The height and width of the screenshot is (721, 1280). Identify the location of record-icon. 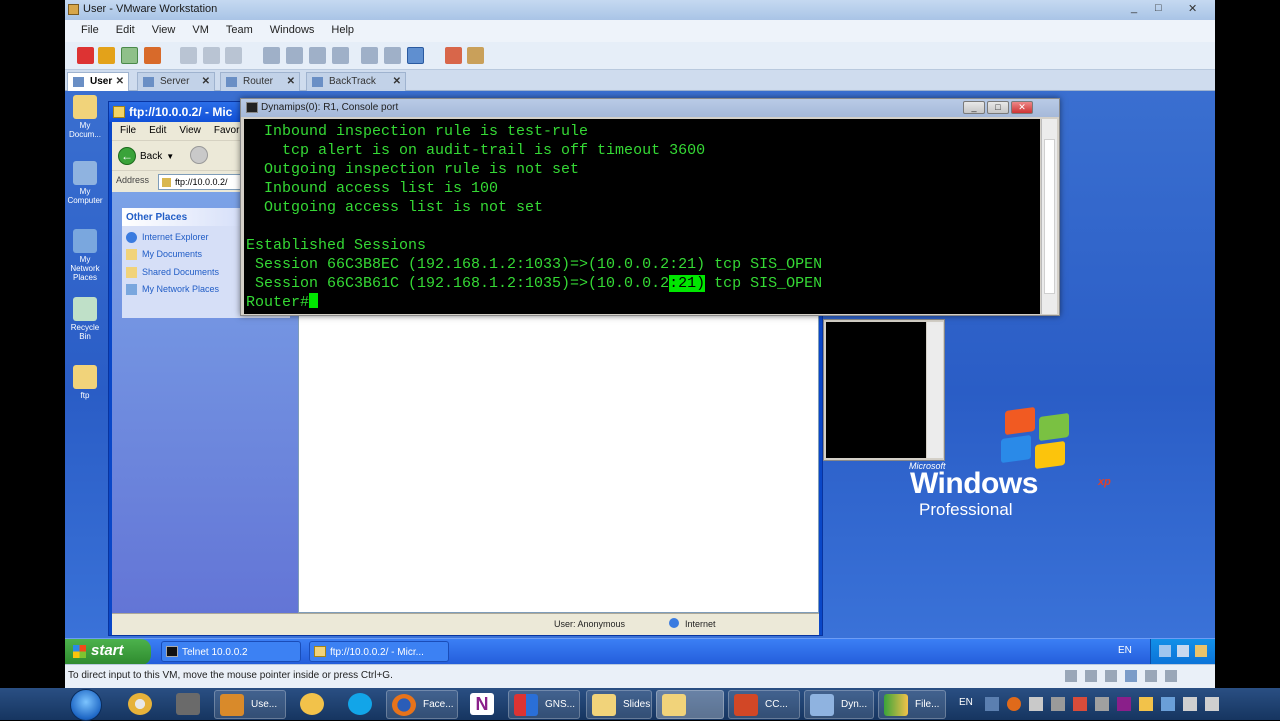
(453, 55).